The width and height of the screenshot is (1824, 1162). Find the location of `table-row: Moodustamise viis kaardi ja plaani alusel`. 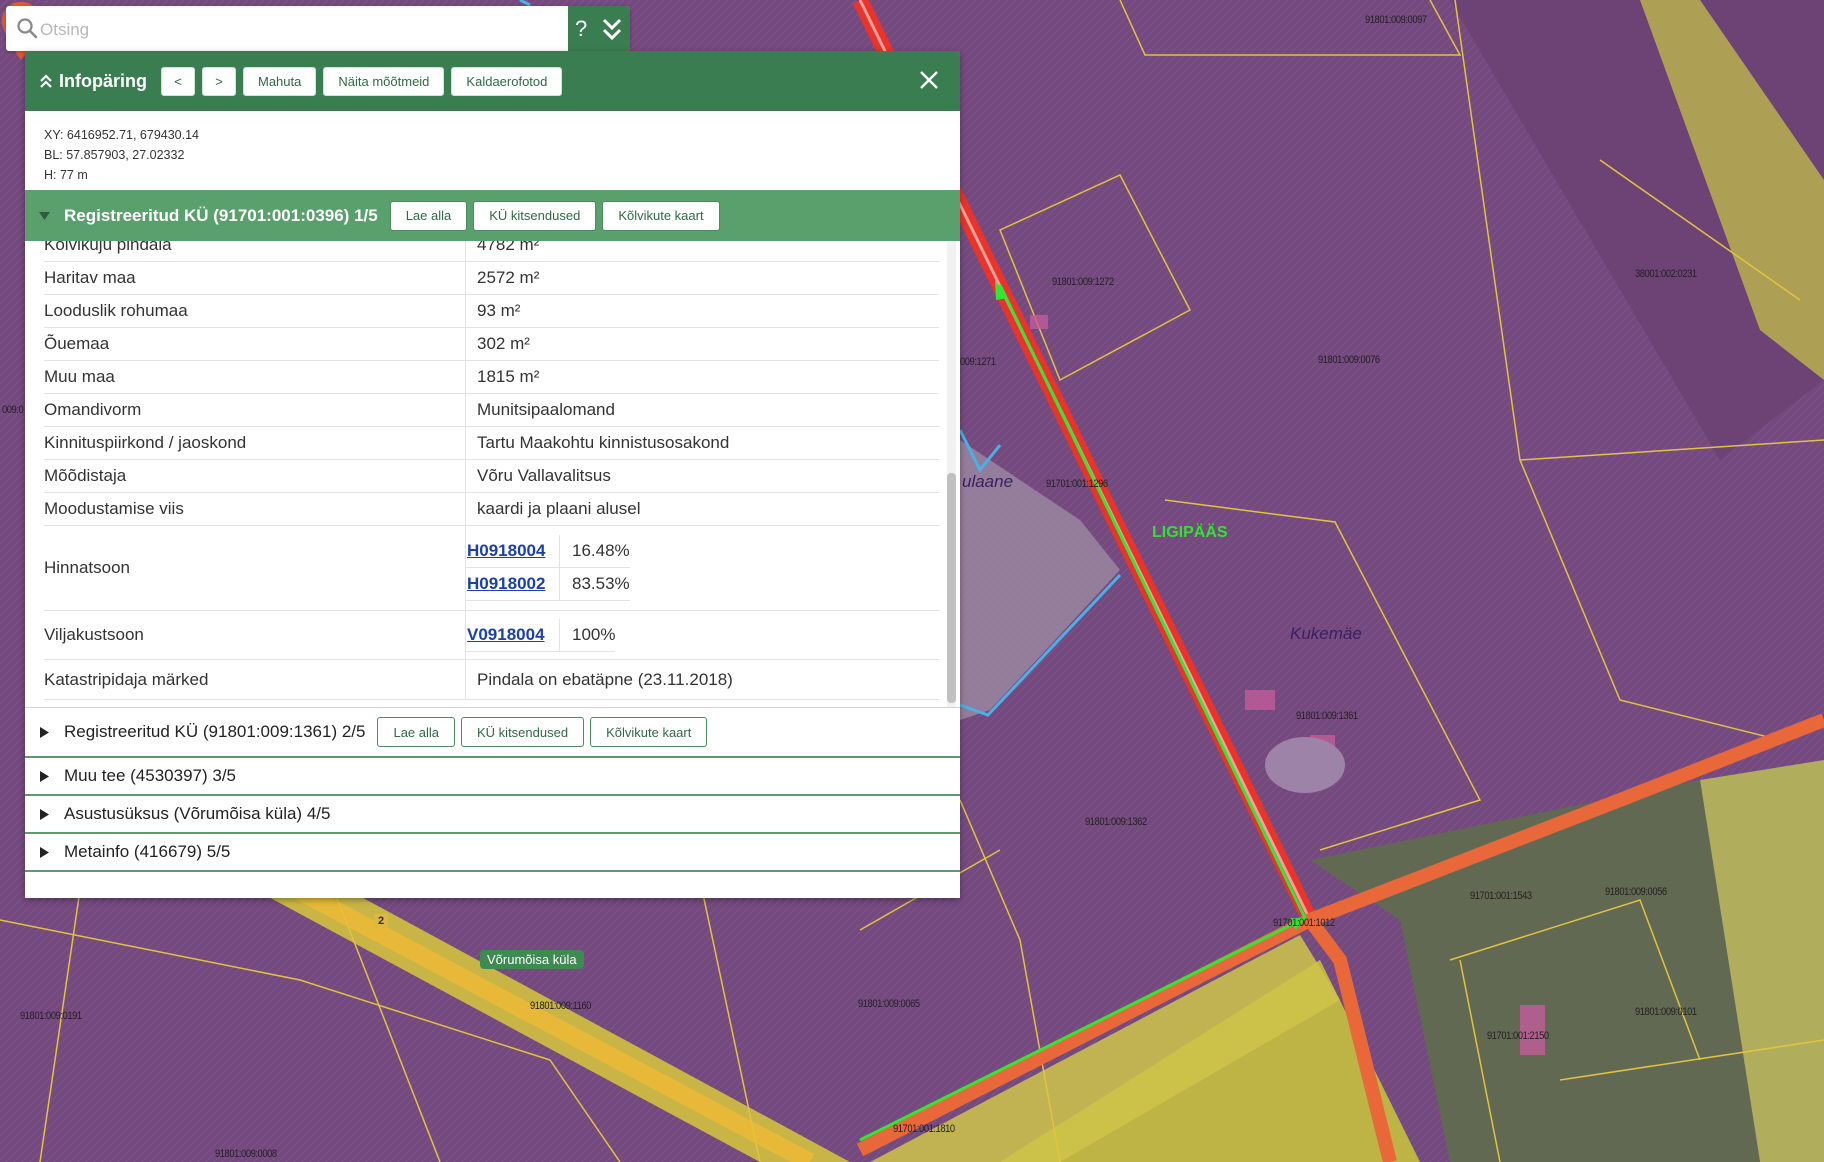

table-row: Moodustamise viis kaardi ja plaani alusel is located at coordinates (491, 509).